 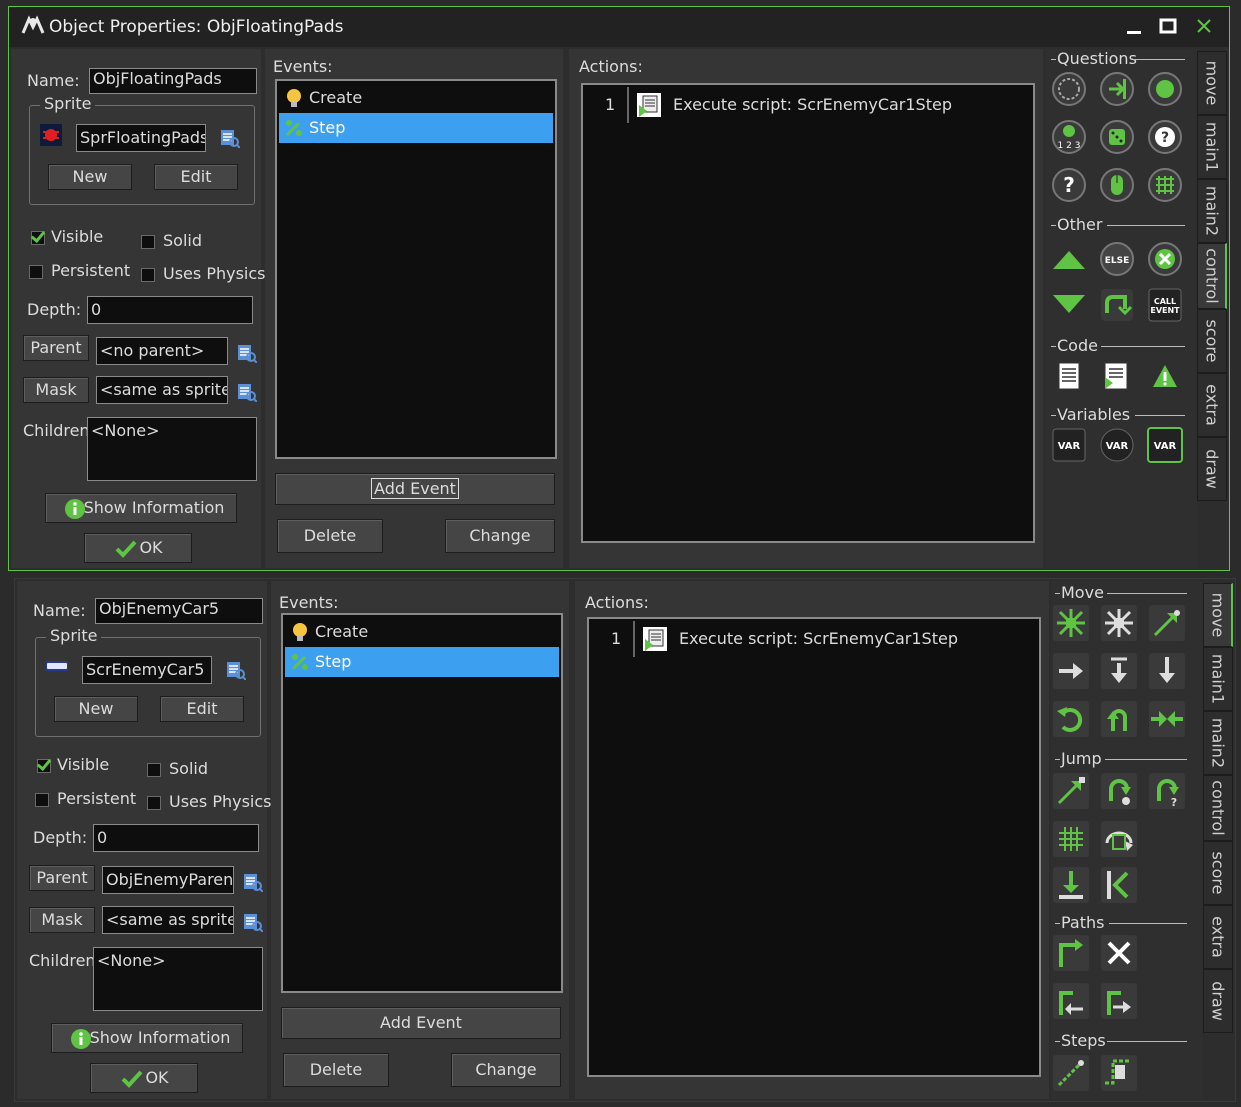 What do you see at coordinates (179, 611) in the screenshot?
I see `name-field: ObjEnemyCar5` at bounding box center [179, 611].